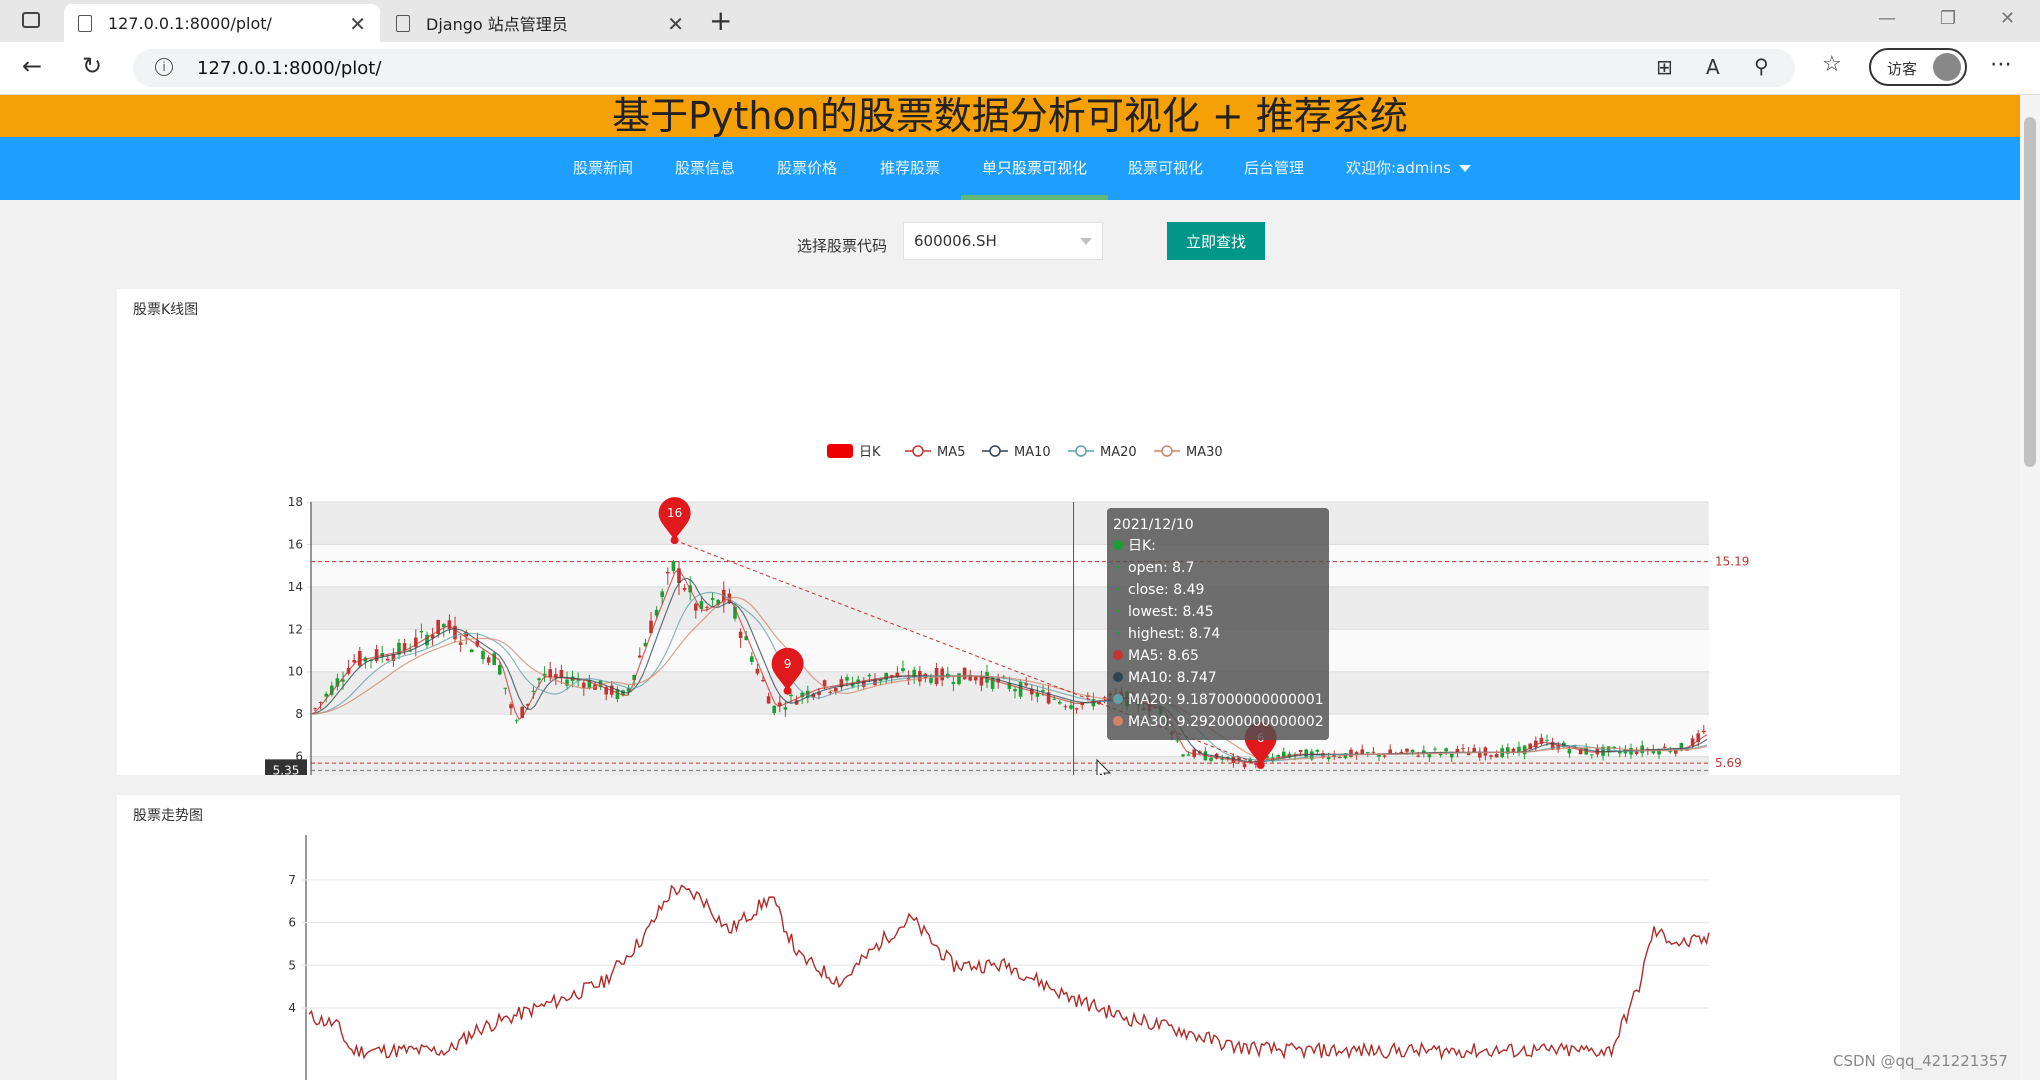 Image resolution: width=2040 pixels, height=1080 pixels. Describe the element at coordinates (1274, 168) in the screenshot. I see `nav-item-admin: 后台管理` at that location.